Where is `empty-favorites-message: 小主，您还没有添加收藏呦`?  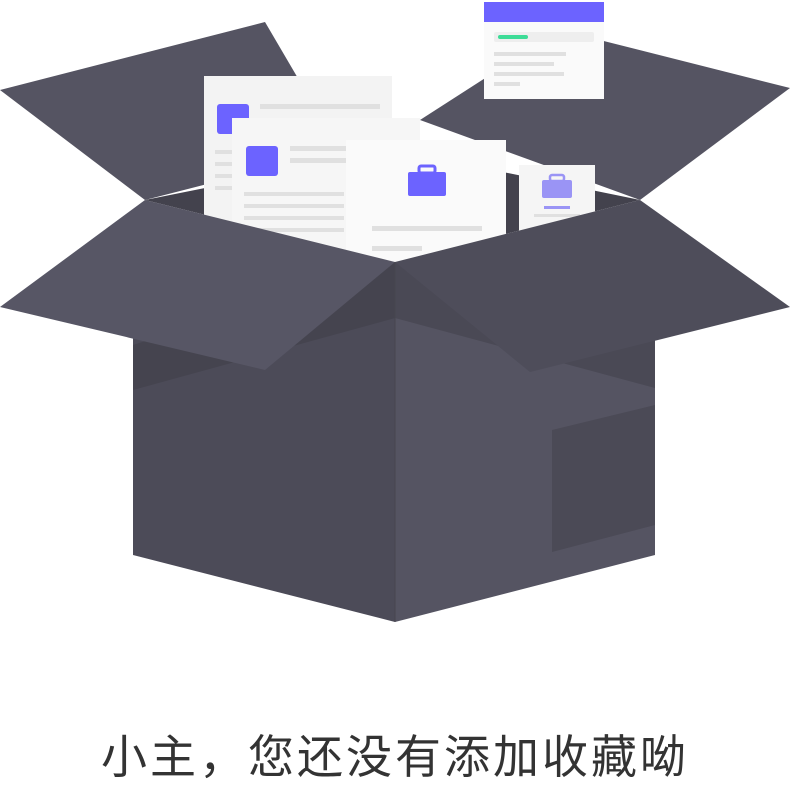 empty-favorites-message: 小主，您还没有添加收藏呦 is located at coordinates (395, 757).